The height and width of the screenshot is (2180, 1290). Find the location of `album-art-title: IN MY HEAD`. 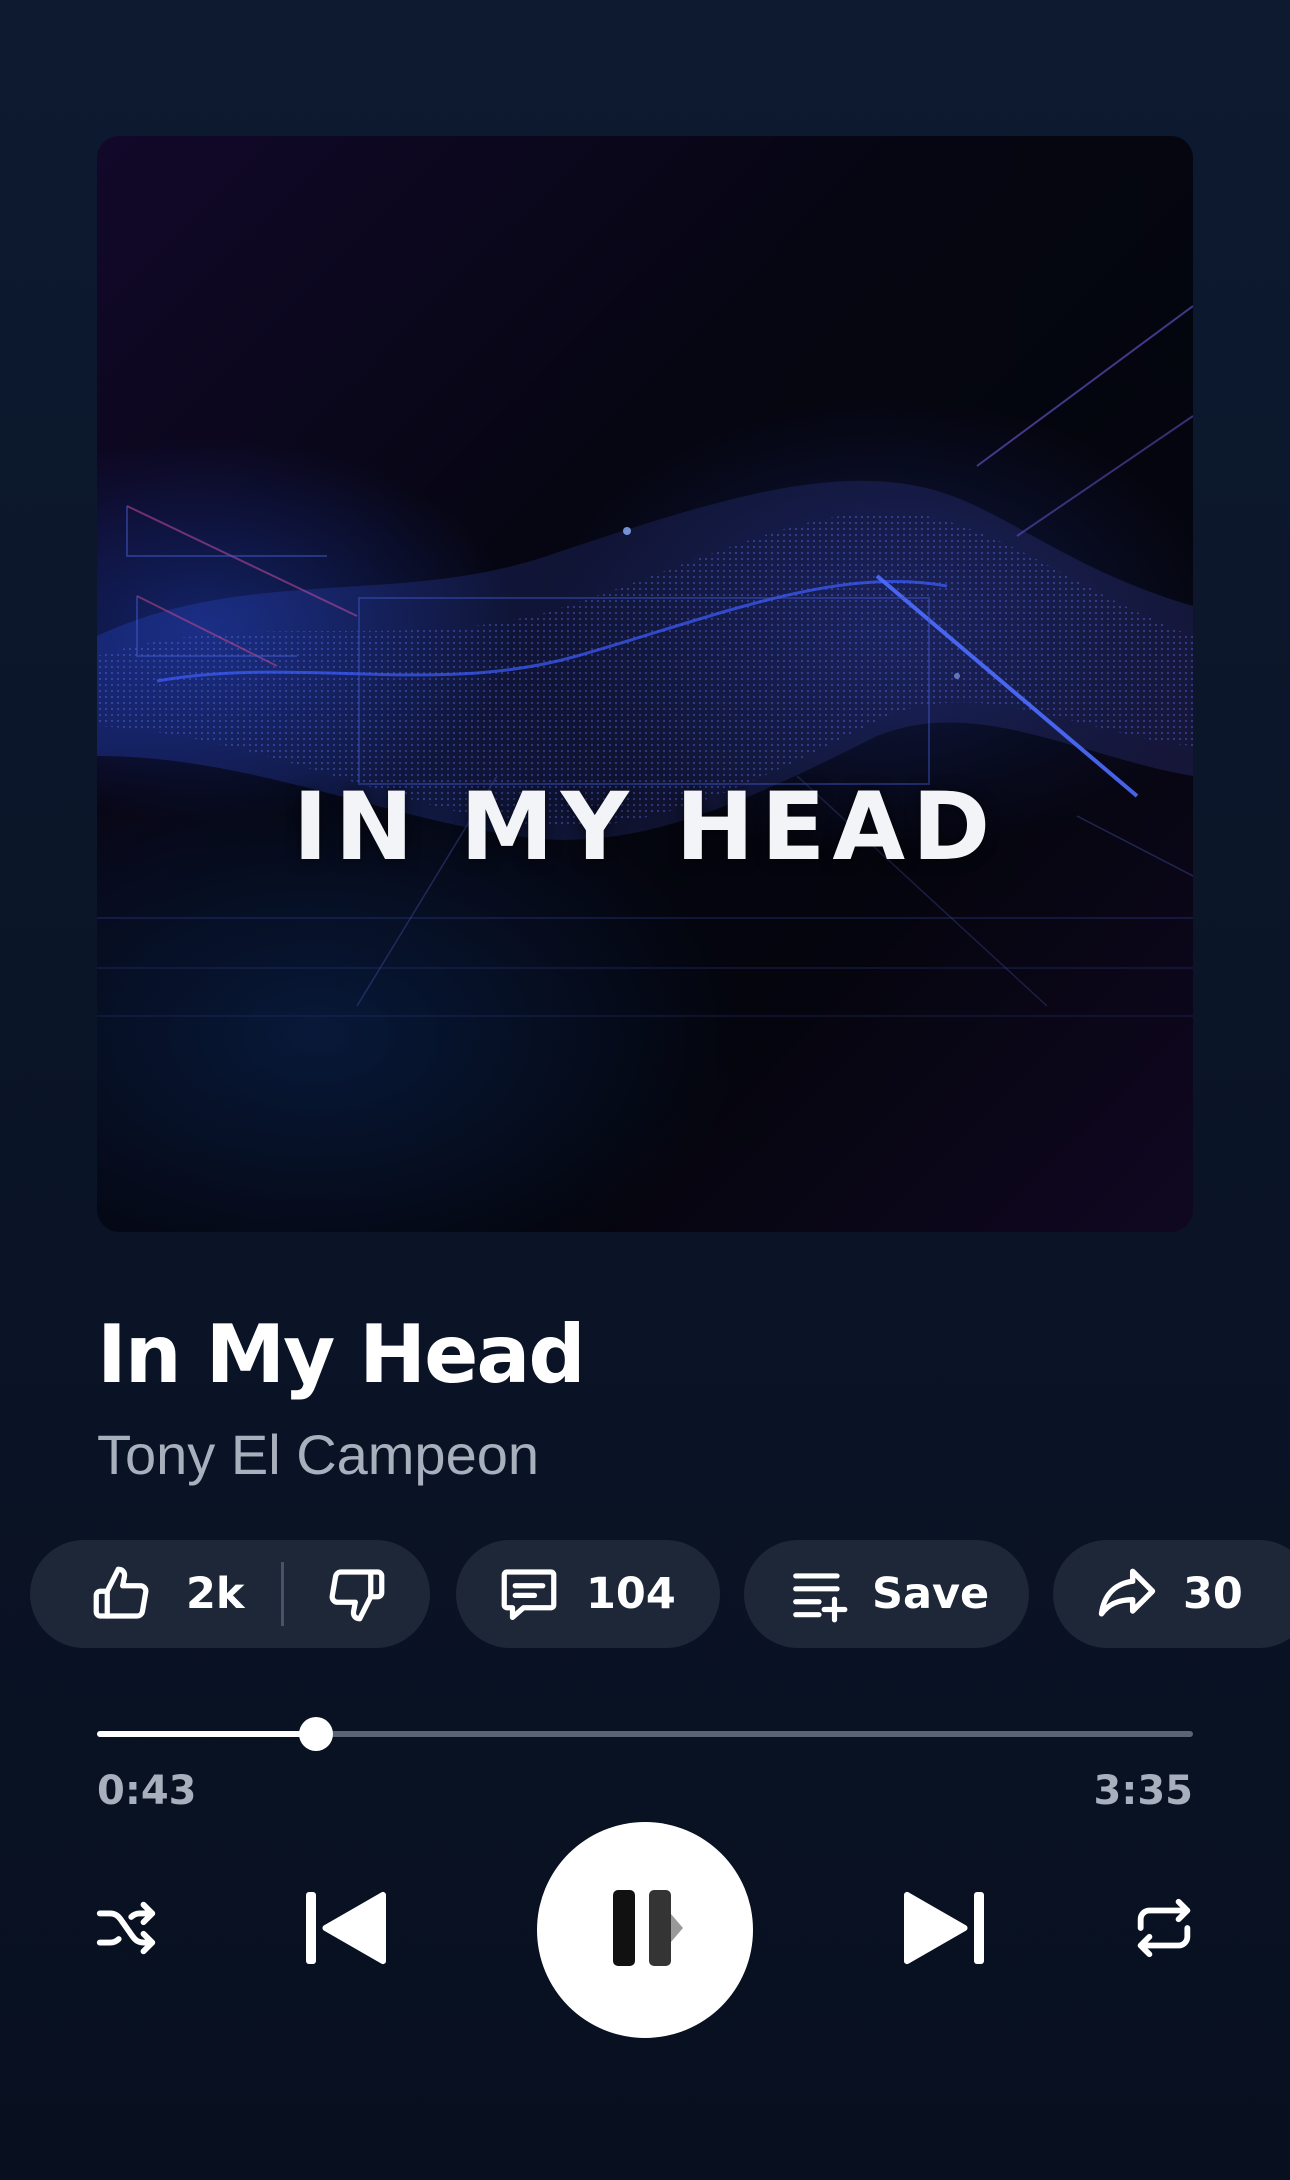

album-art-title: IN MY HEAD is located at coordinates (645, 827).